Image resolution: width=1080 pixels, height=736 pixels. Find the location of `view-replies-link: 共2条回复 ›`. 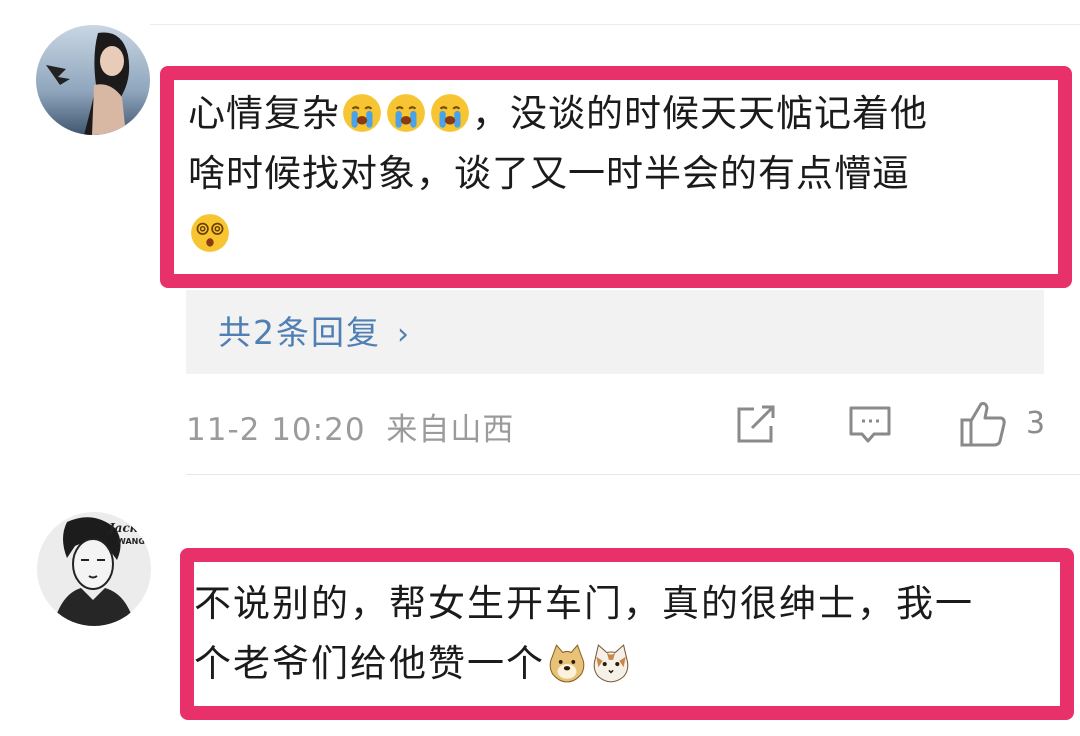

view-replies-link: 共2条回复 › is located at coordinates (314, 330).